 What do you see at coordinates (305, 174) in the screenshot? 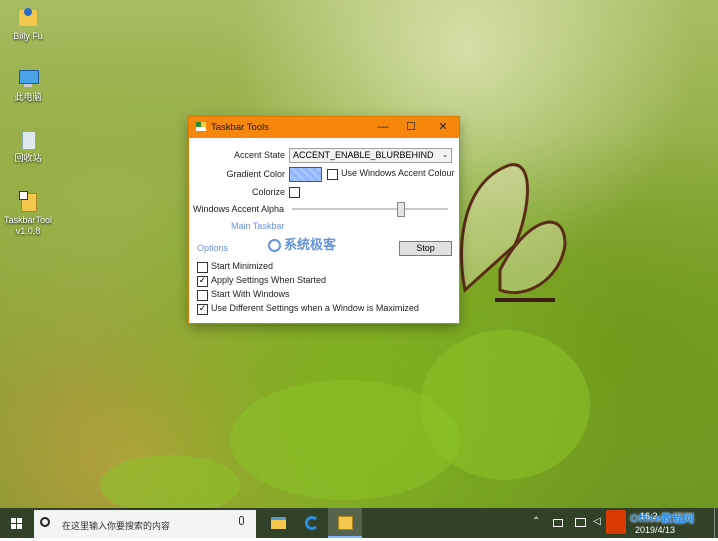
I see `gradient-color-swatch` at bounding box center [305, 174].